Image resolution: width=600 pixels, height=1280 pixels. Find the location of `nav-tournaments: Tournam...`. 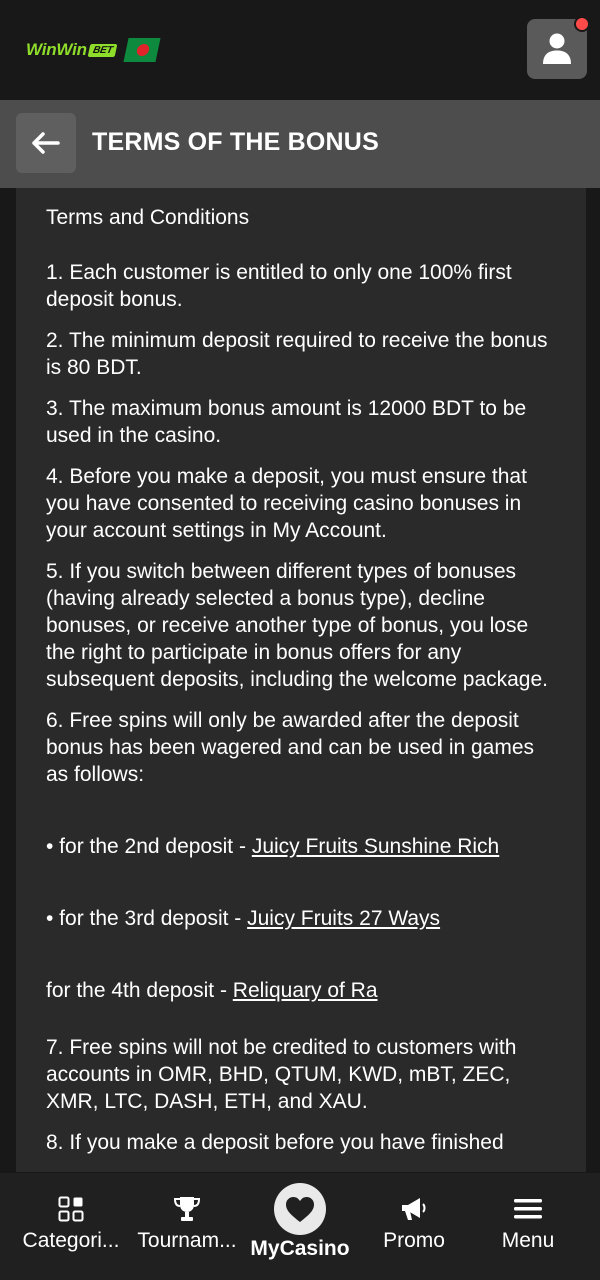

nav-tournaments: Tournam... is located at coordinates (187, 1226).